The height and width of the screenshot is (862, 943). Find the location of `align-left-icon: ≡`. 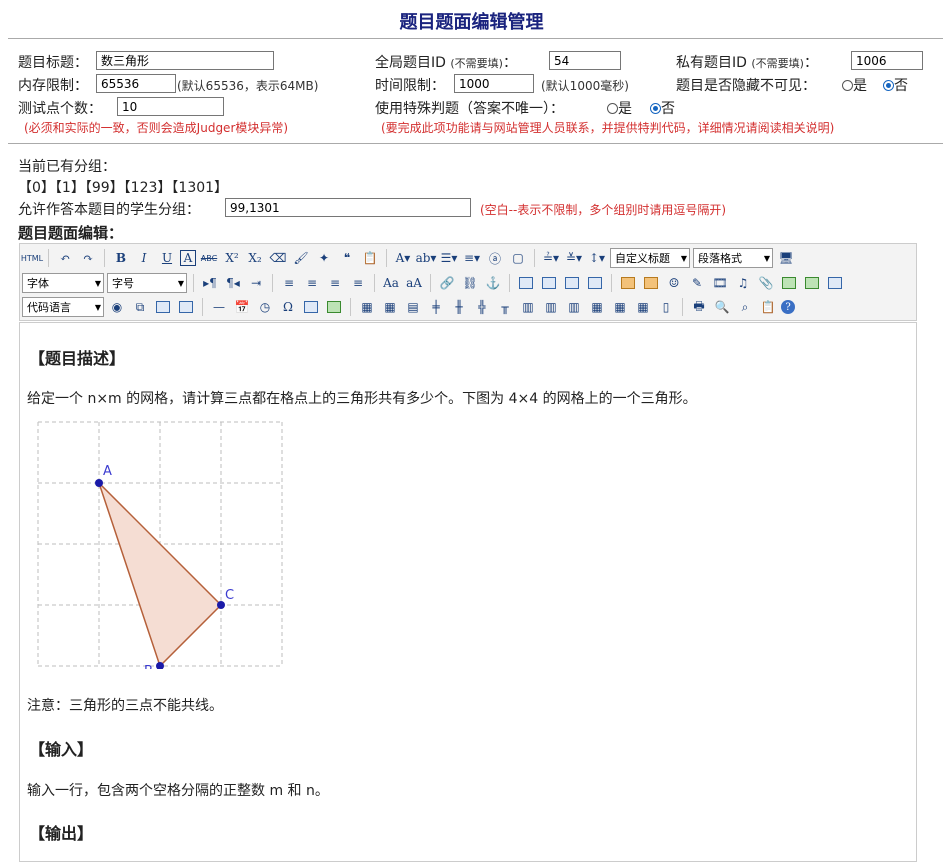

align-left-icon: ≡ is located at coordinates (289, 283).